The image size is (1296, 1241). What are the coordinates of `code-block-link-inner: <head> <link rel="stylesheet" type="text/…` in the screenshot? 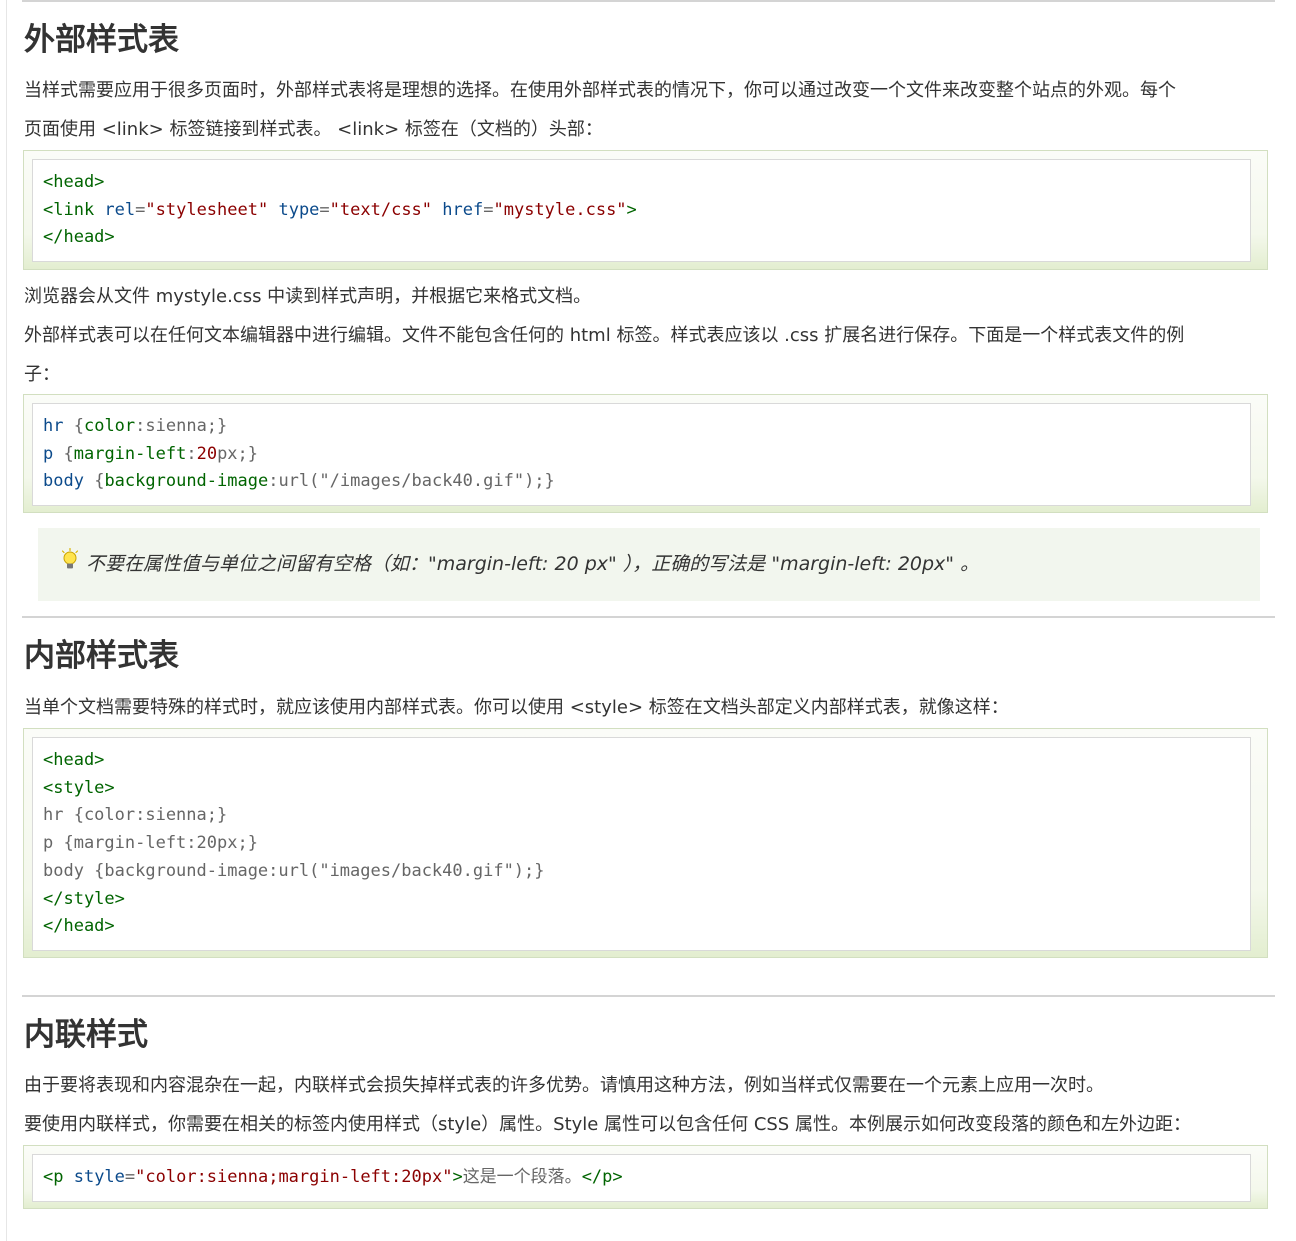 It's located at (641, 211).